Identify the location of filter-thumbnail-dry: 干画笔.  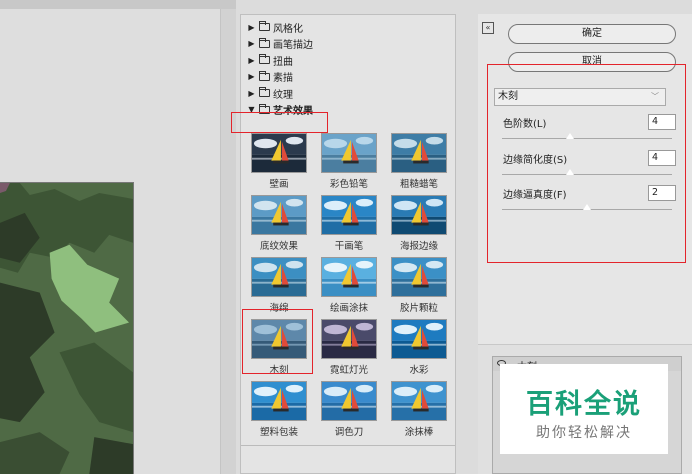
(349, 223).